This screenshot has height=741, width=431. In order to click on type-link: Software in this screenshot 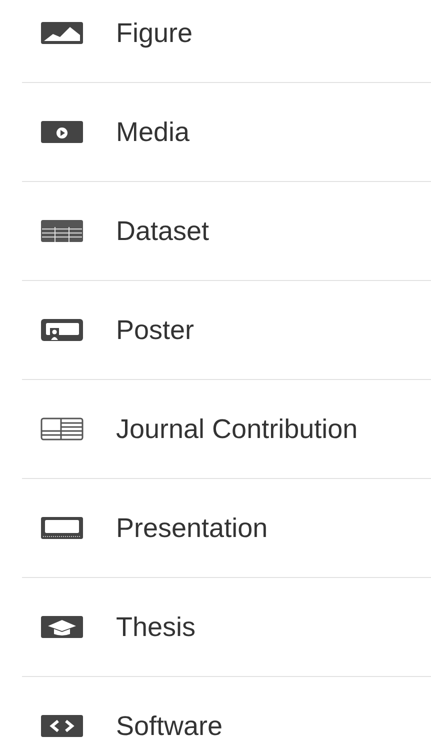, I will do `click(226, 709)`.